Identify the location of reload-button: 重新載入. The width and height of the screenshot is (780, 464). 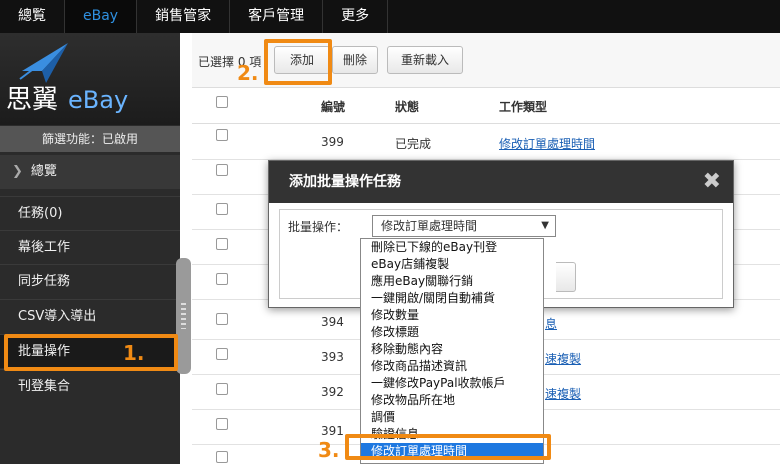
(425, 60).